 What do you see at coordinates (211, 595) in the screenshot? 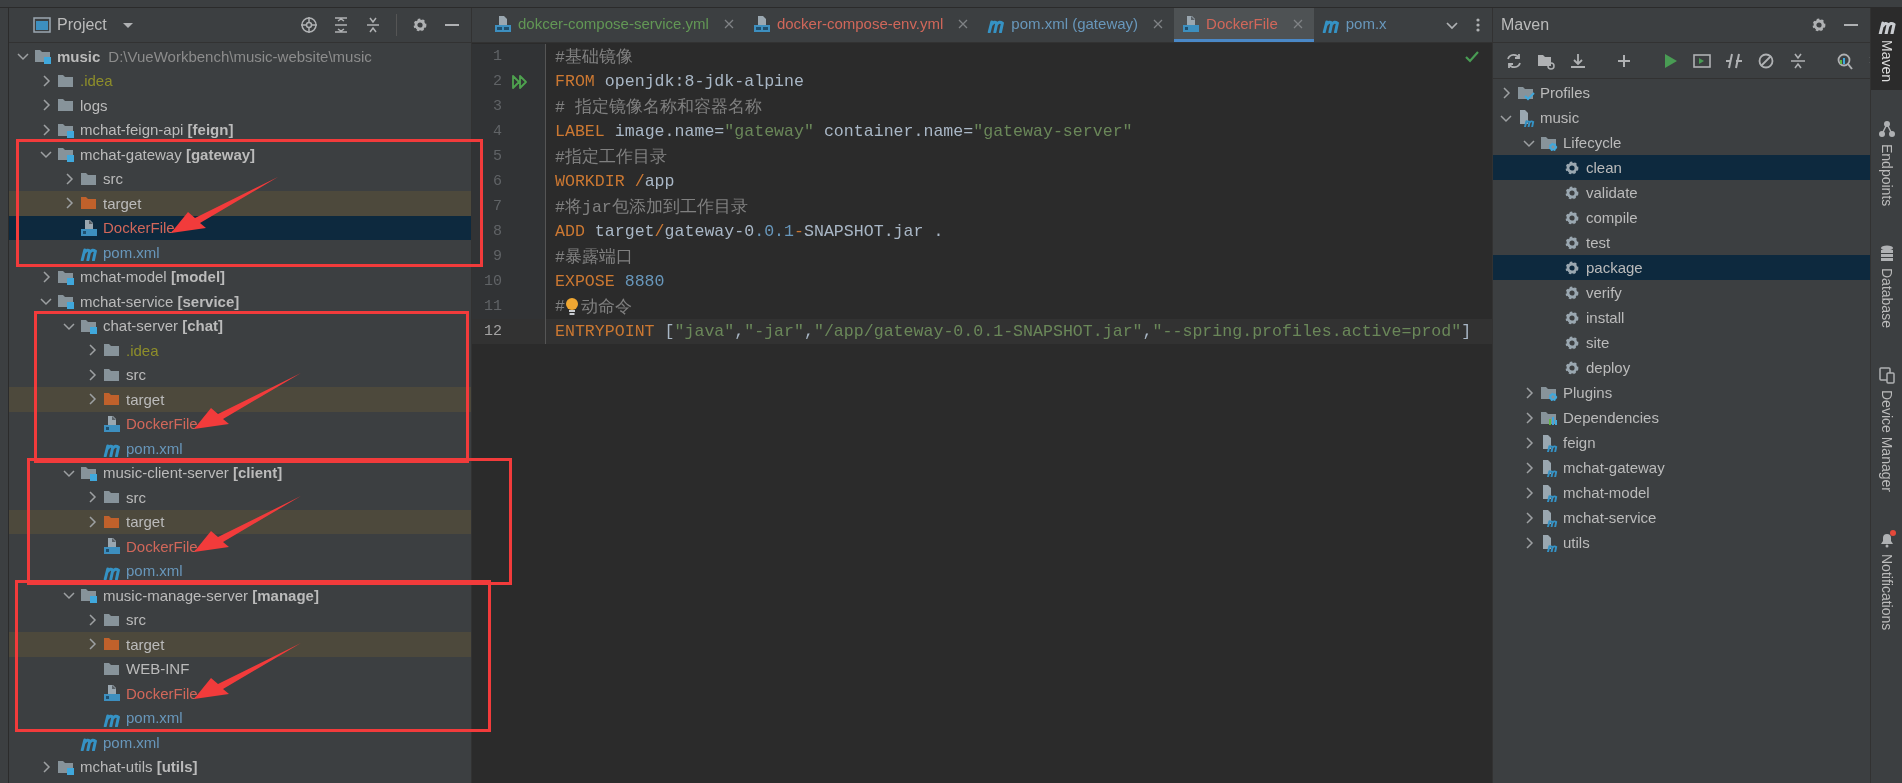
I see `tree-label: music-manage-server [manage]` at bounding box center [211, 595].